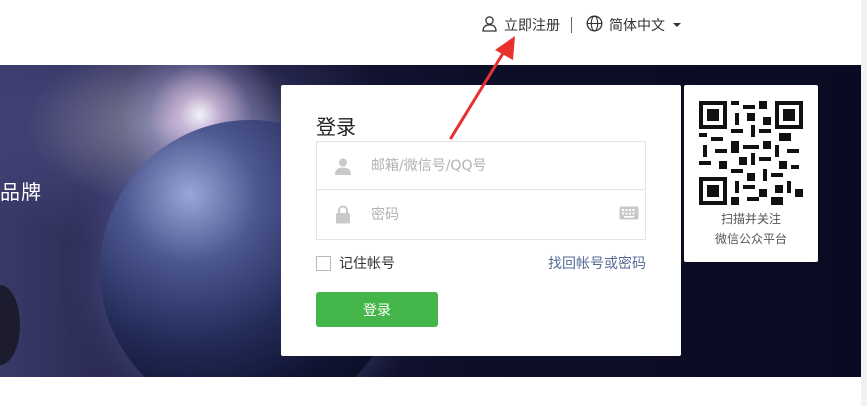 This screenshot has height=406, width=867. I want to click on banner-arc, so click(10, 325).